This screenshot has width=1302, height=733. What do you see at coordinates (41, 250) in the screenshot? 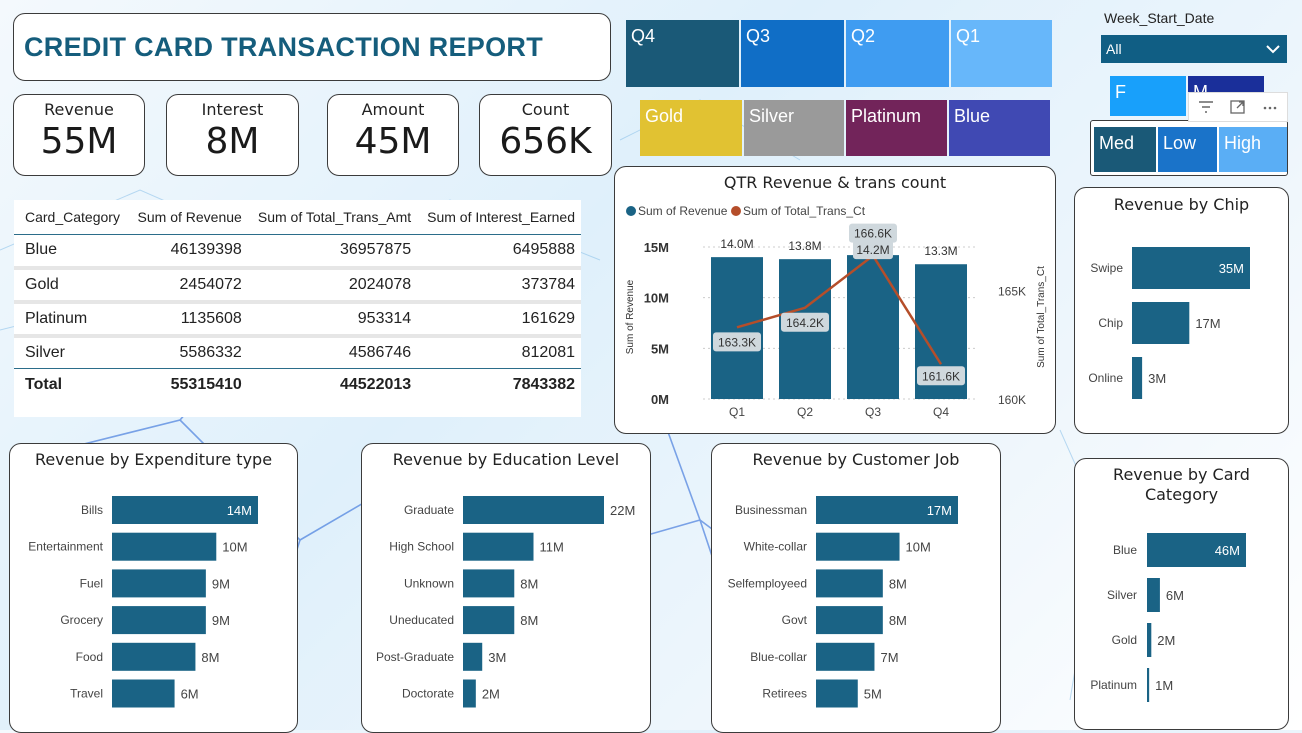
I see `table-cell: Blue` at bounding box center [41, 250].